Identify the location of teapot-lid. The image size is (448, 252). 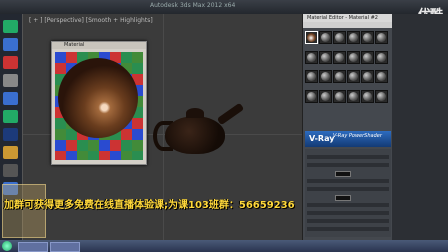
(195, 113).